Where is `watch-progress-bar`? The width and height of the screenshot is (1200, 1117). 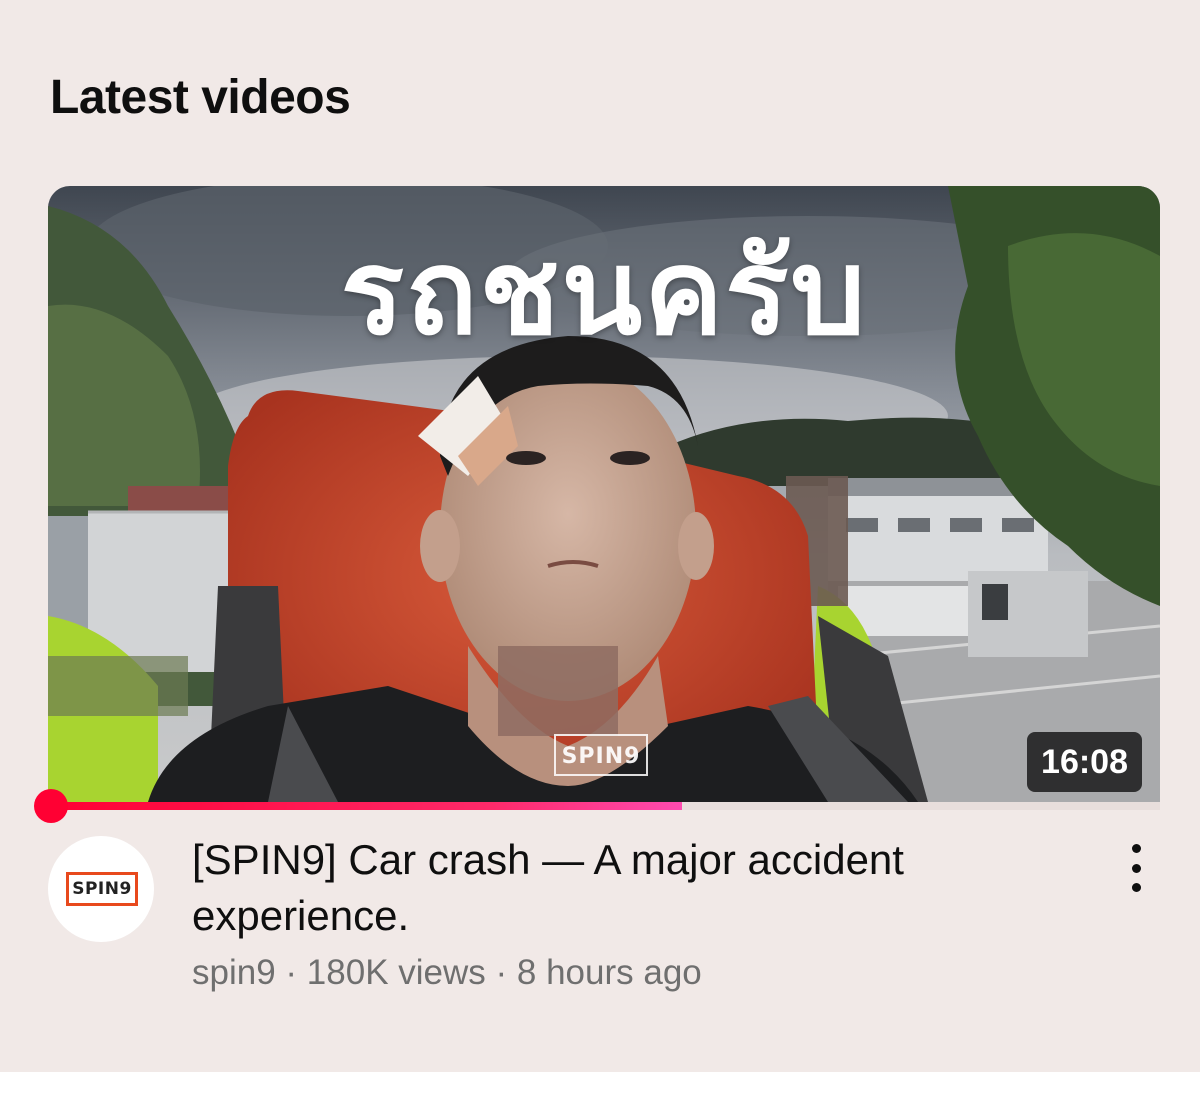
watch-progress-bar is located at coordinates (604, 806).